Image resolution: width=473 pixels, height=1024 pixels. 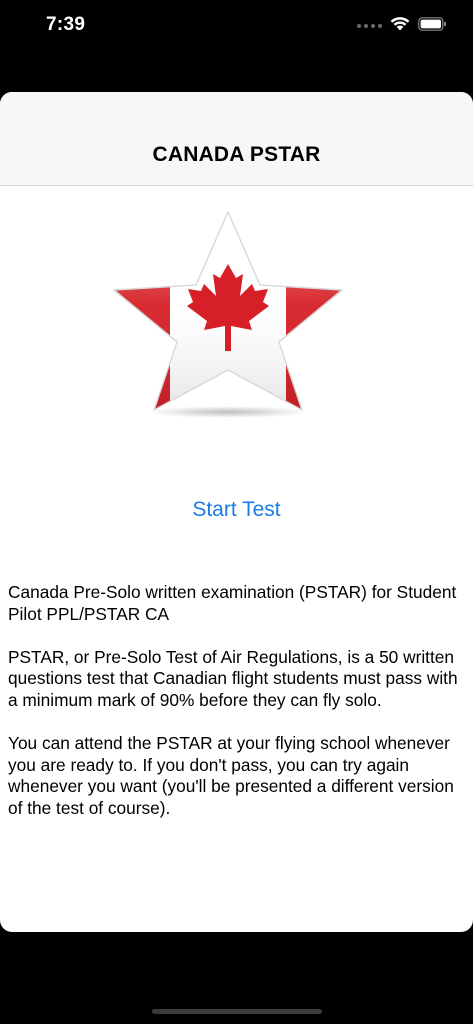 What do you see at coordinates (228, 315) in the screenshot?
I see `canada-flag-star-icon` at bounding box center [228, 315].